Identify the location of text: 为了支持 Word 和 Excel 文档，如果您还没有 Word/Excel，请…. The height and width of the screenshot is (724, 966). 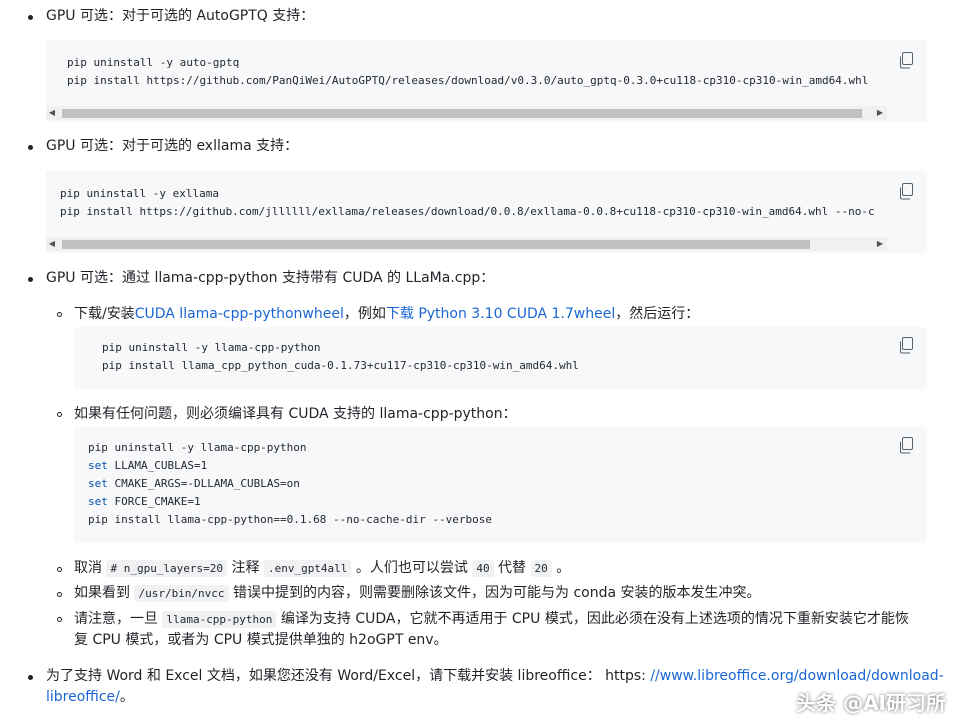
(348, 676).